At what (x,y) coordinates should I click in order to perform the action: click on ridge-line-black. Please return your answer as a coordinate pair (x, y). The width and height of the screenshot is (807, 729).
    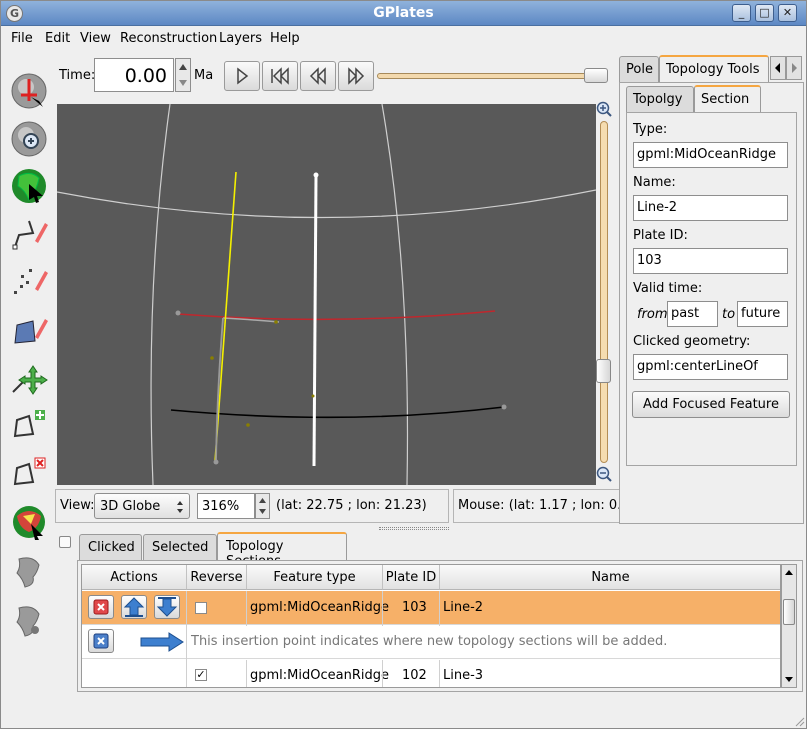
    Looking at the image, I should click on (337, 412).